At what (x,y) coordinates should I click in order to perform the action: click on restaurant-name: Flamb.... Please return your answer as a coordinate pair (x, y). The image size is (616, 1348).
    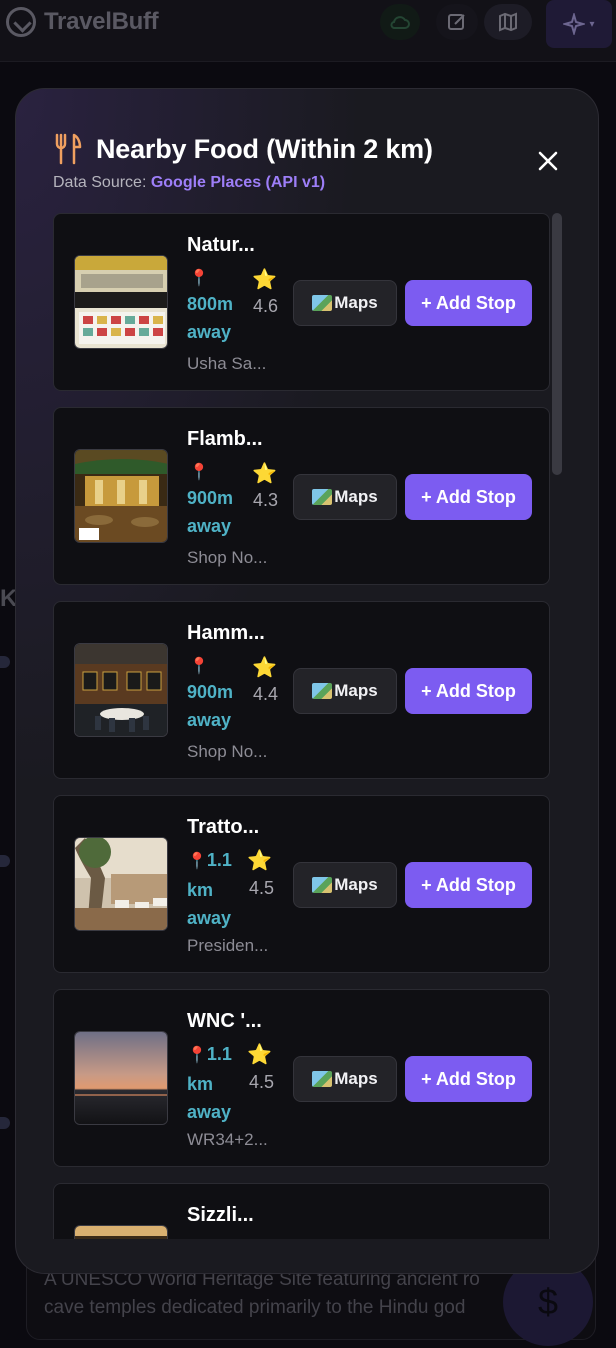
    Looking at the image, I should click on (225, 439).